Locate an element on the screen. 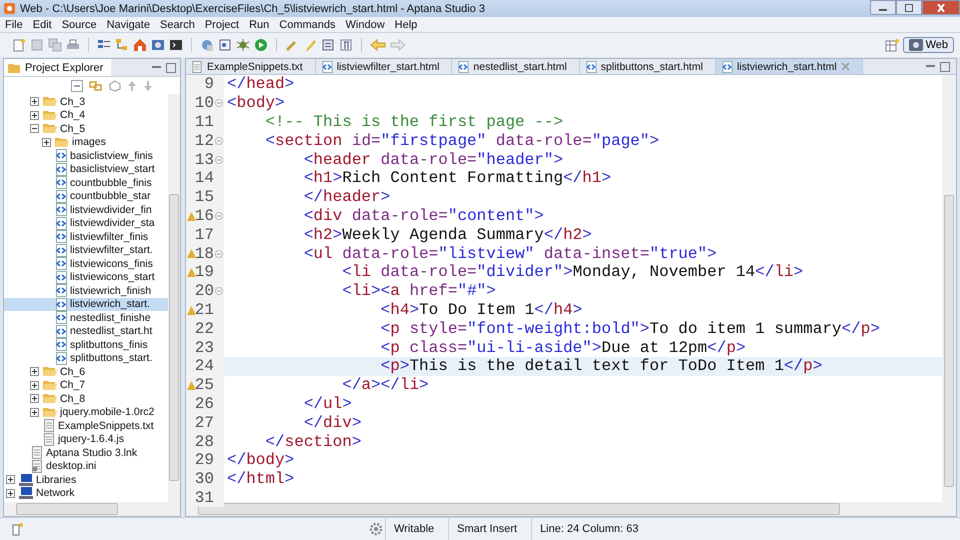 The image size is (960, 540). line-number: 23 is located at coordinates (204, 347).